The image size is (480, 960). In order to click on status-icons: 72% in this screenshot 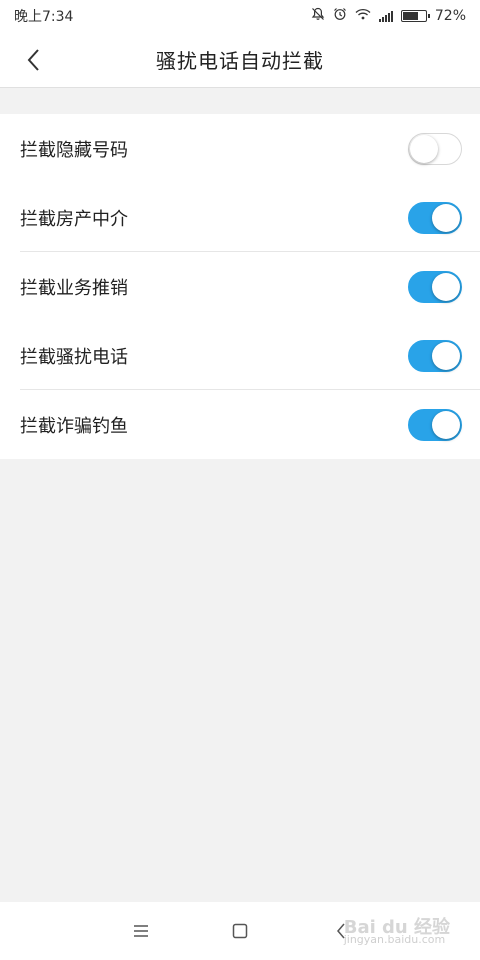, I will do `click(388, 16)`.